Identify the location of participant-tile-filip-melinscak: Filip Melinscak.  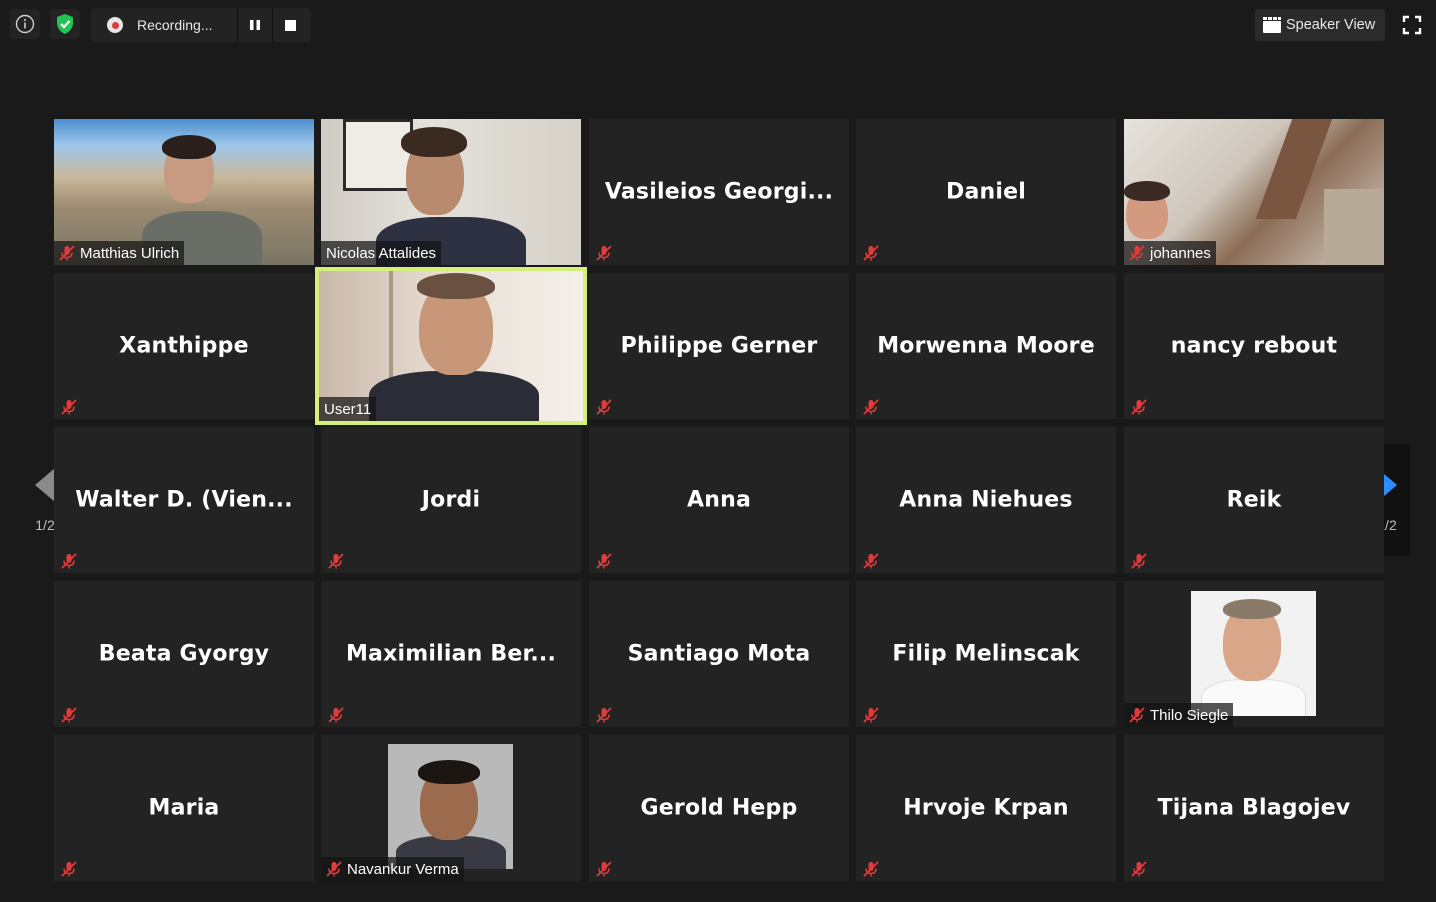
(986, 654).